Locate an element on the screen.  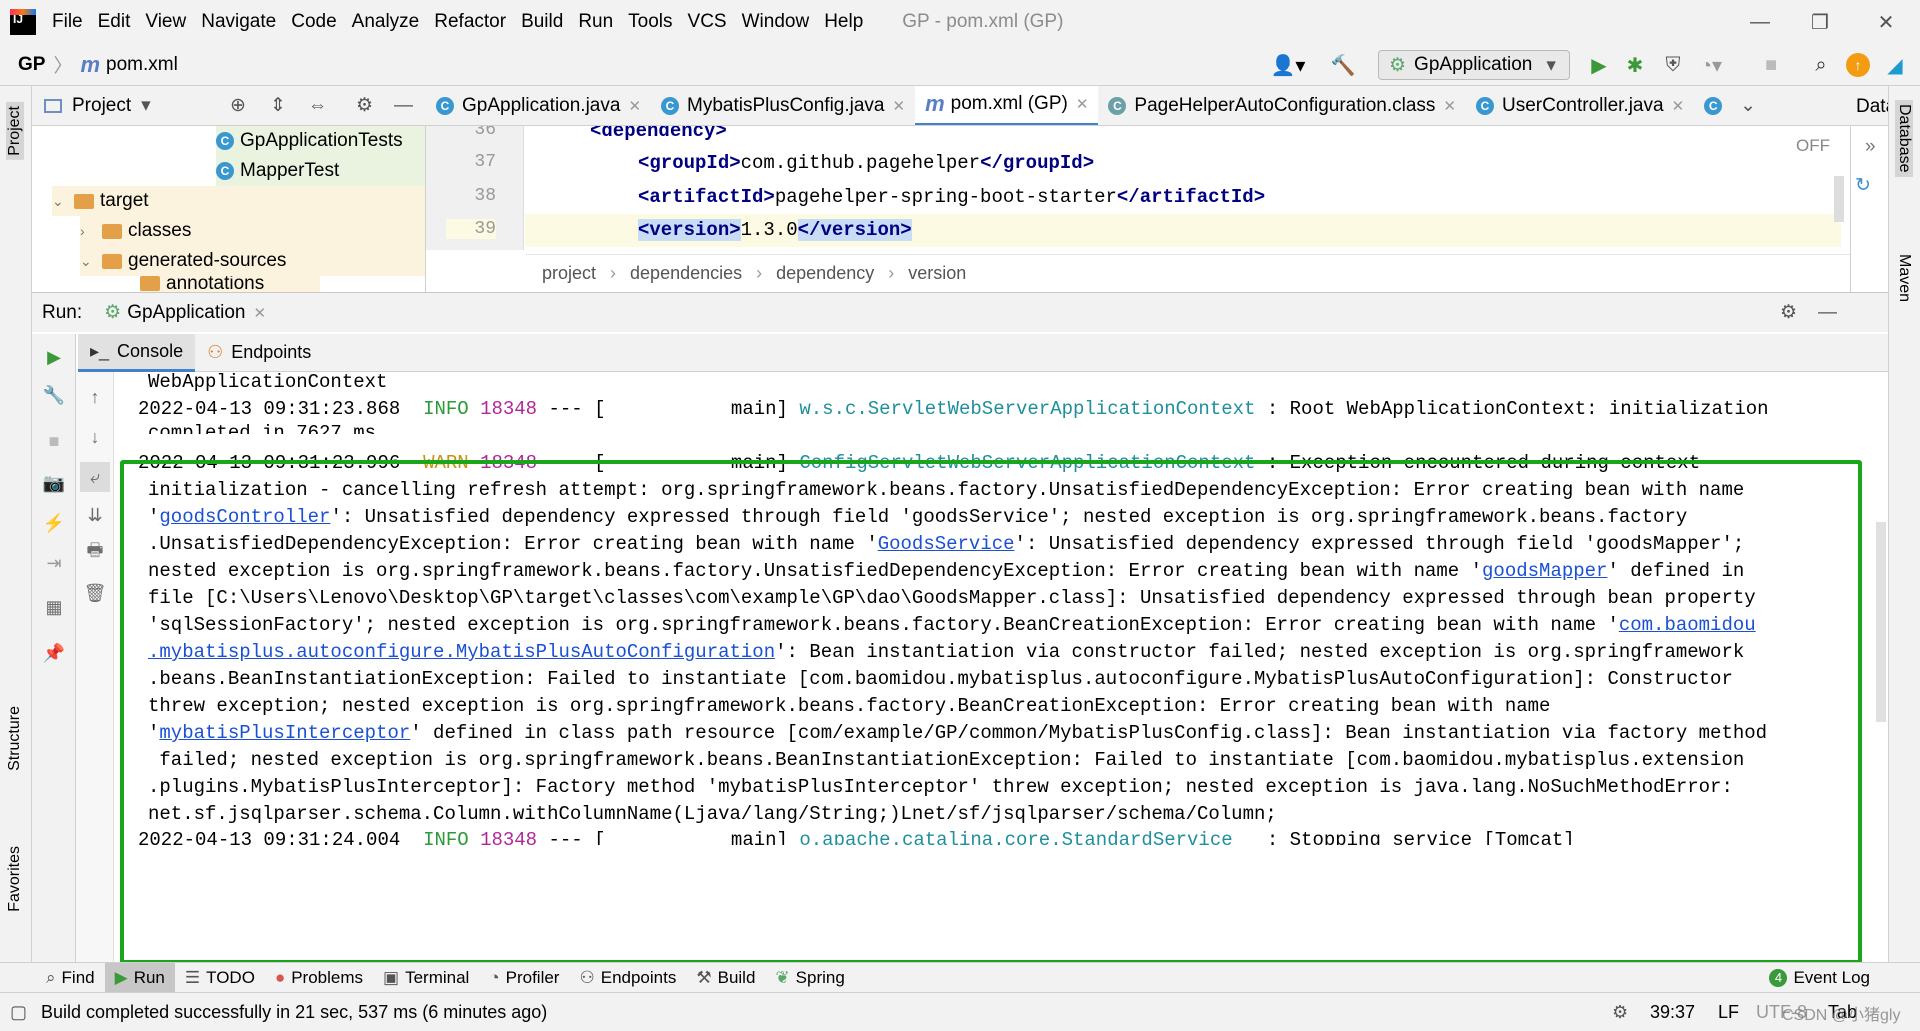
close-icon: ✕ is located at coordinates (1886, 22).